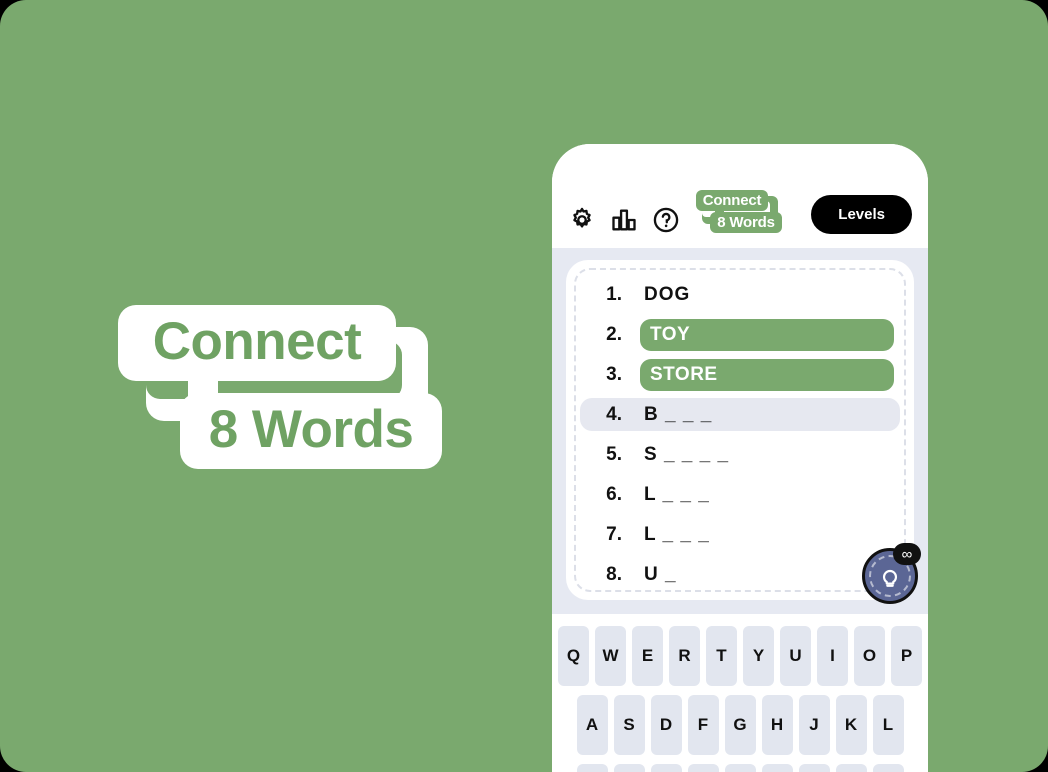  Describe the element at coordinates (740, 656) in the screenshot. I see `keyboard-row-1: QWERTYUIOP` at that location.